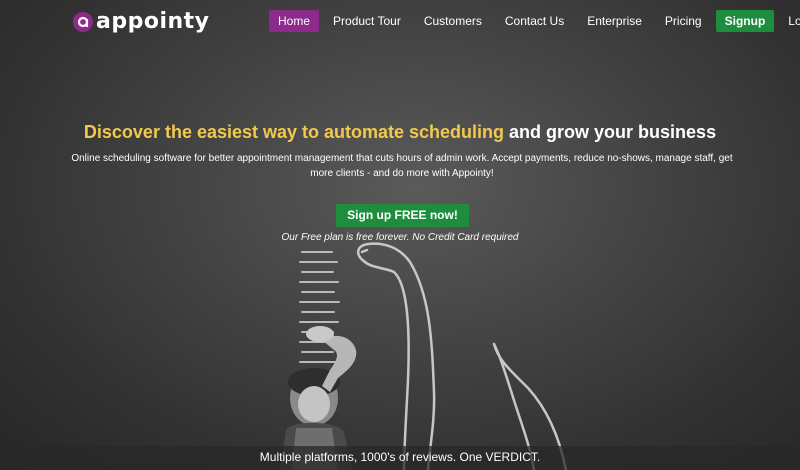  What do you see at coordinates (745, 21) in the screenshot?
I see `nav-signup-button: Signup` at bounding box center [745, 21].